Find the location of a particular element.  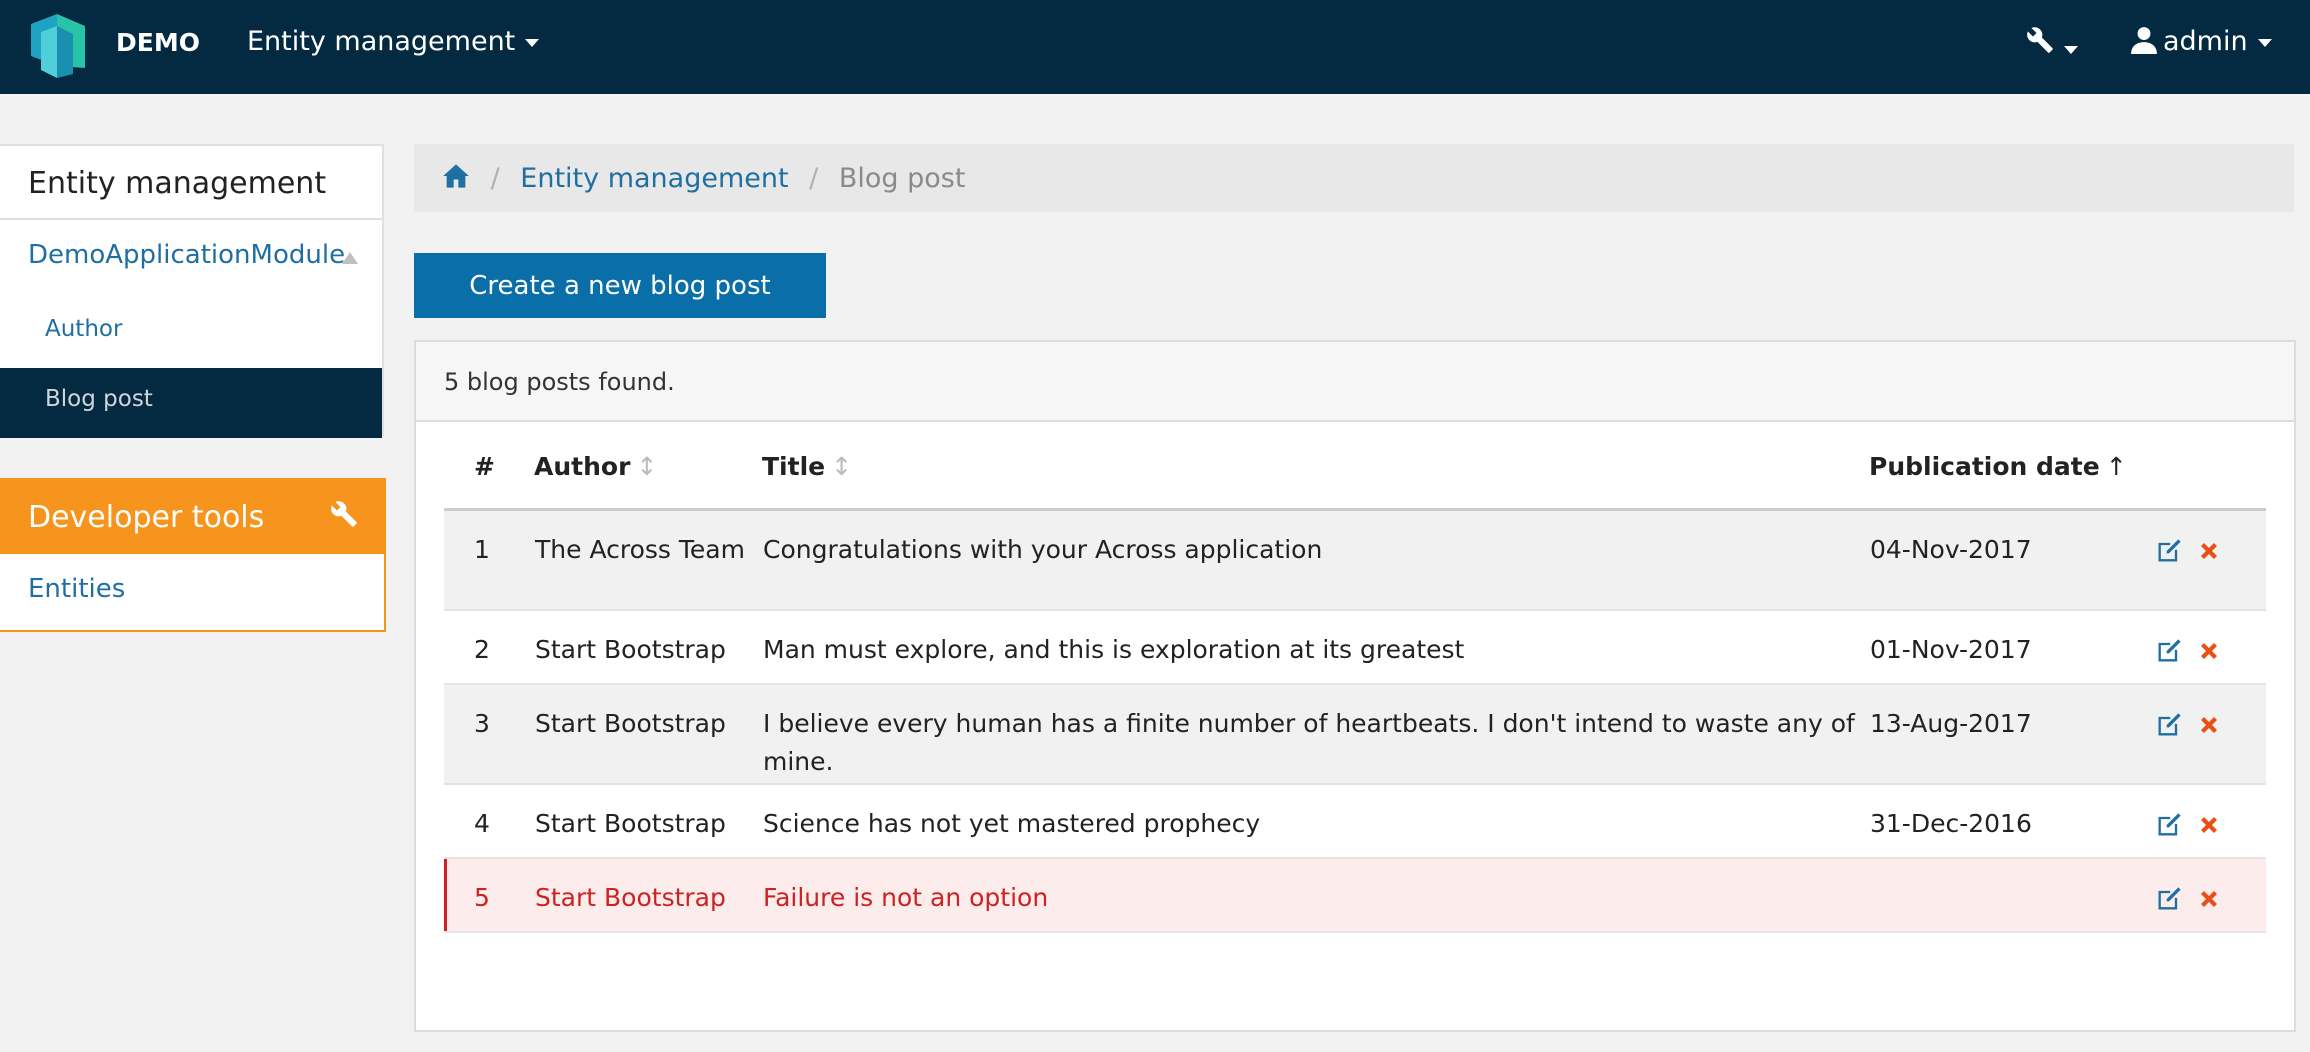

sidebar-item-author: Author is located at coordinates (191, 333).